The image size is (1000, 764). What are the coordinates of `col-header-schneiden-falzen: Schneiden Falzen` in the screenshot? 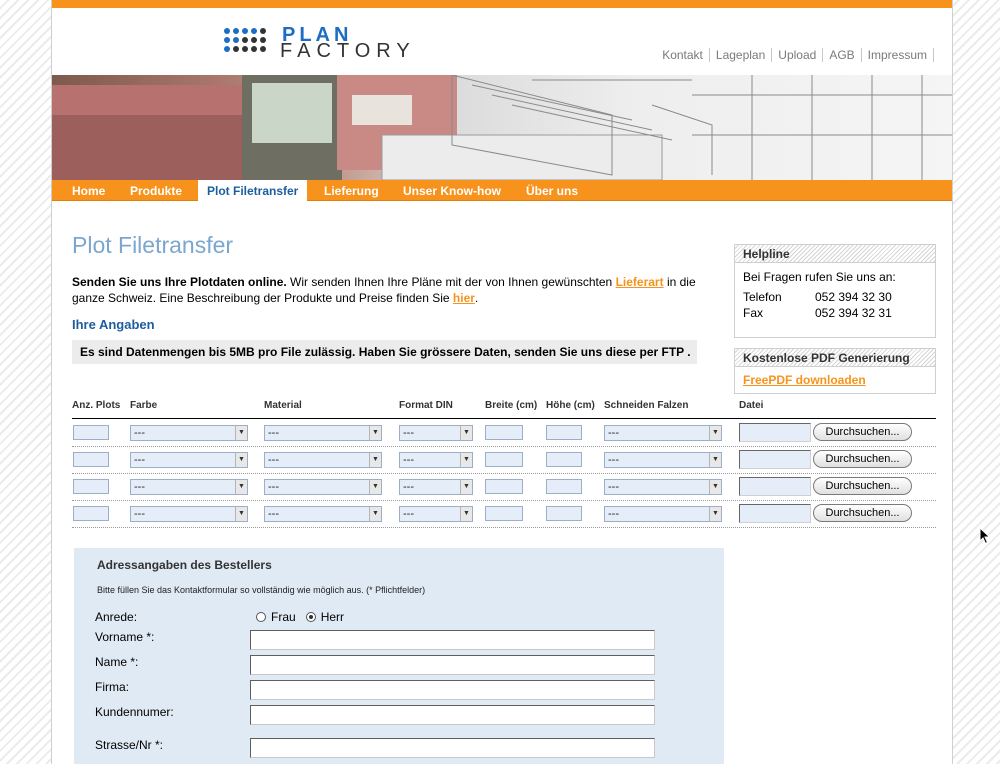 It's located at (646, 405).